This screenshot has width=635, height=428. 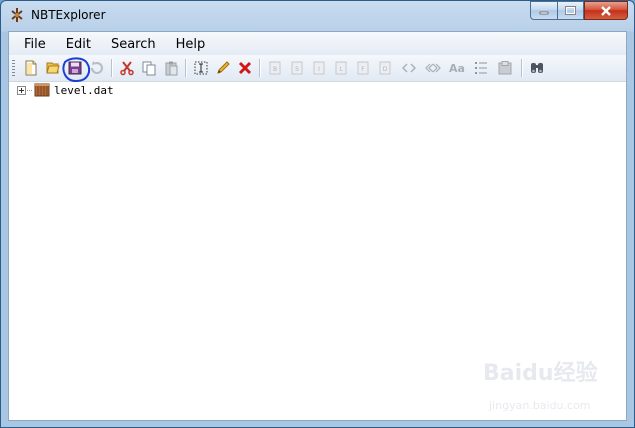 I want to click on cut-icon, so click(x=127, y=68).